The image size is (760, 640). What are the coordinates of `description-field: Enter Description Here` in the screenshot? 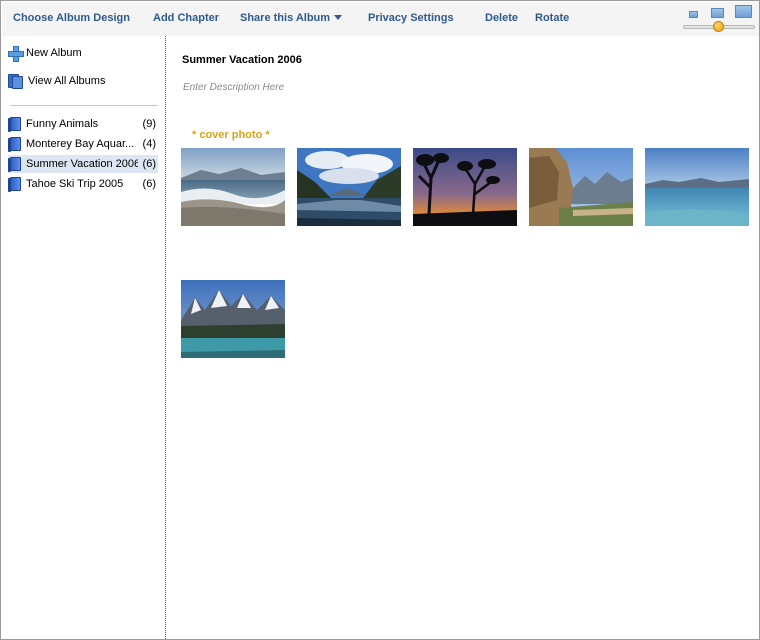 It's located at (233, 87).